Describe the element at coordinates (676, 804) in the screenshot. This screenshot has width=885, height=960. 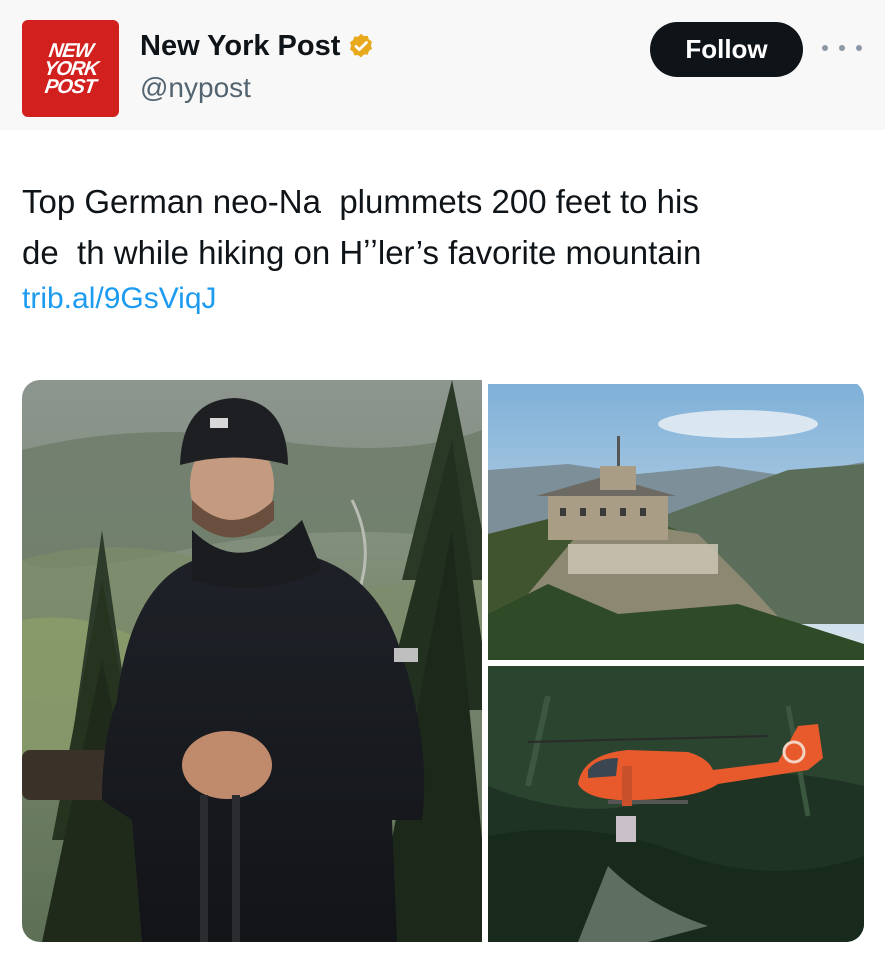
I see `rescue-helicopter-photo` at that location.